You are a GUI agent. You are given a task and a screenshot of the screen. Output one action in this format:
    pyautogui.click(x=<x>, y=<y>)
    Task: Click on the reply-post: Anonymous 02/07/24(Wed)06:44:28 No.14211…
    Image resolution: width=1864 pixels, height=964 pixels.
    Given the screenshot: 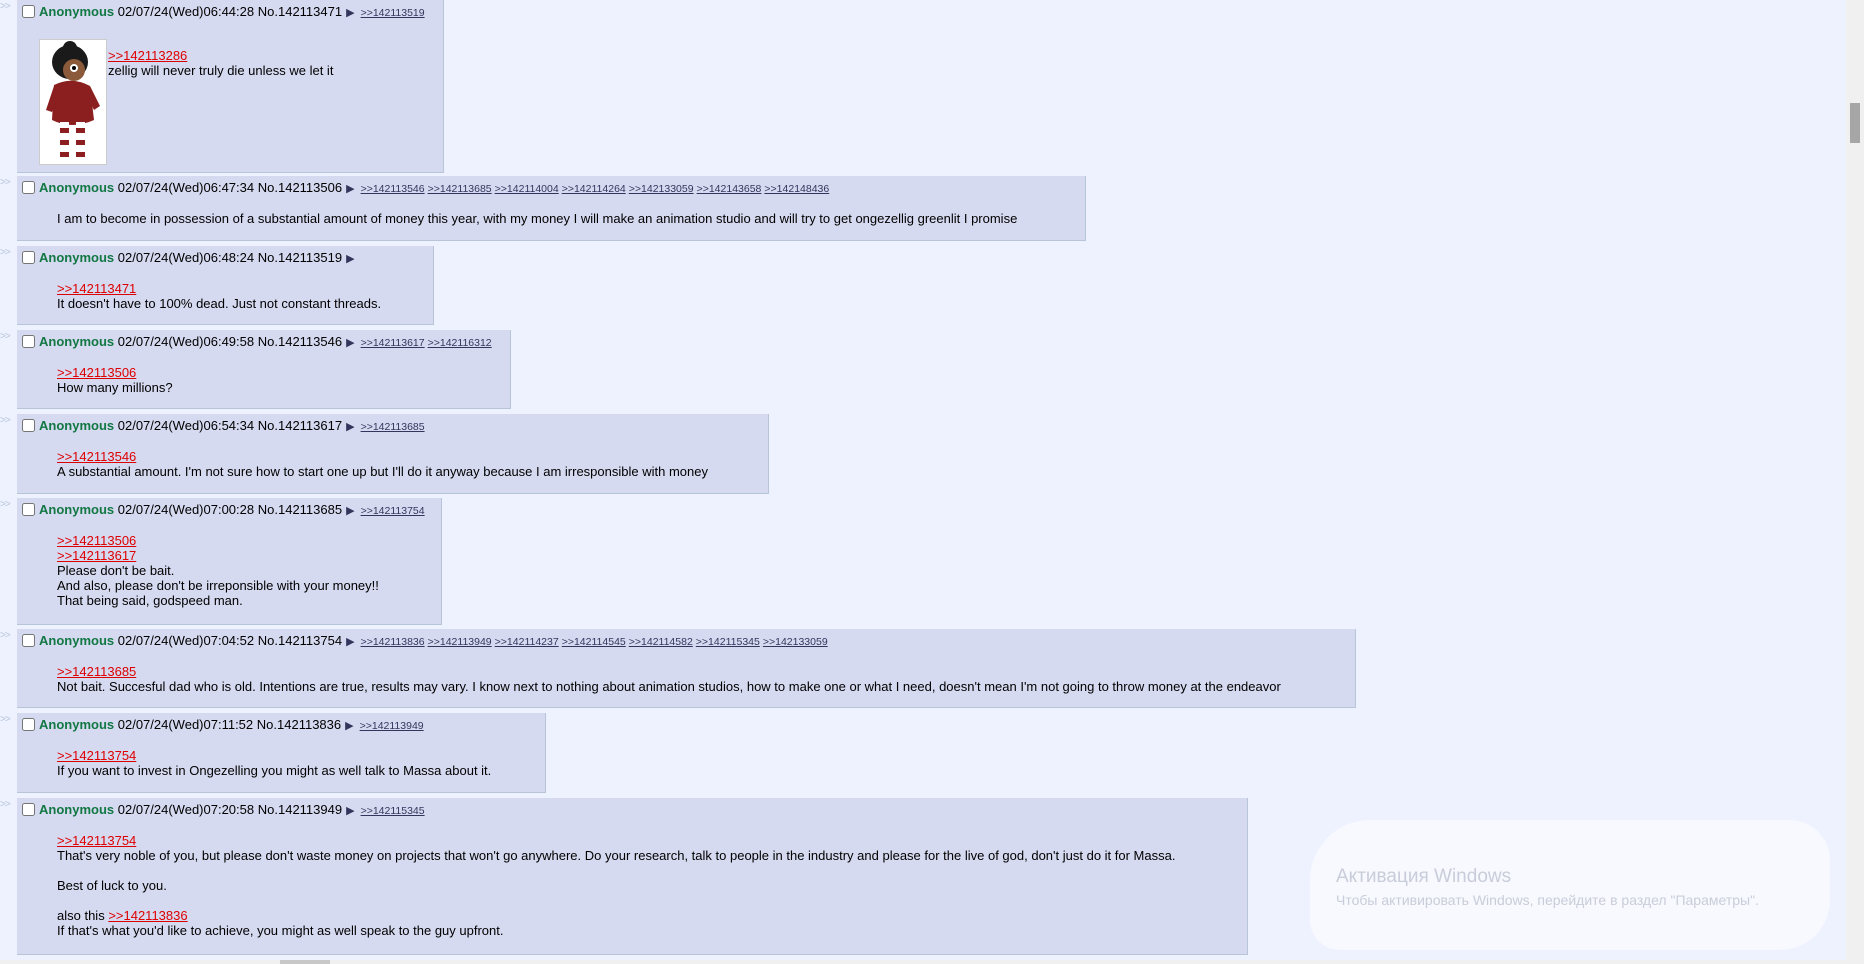 What is the action you would take?
    pyautogui.click(x=230, y=86)
    